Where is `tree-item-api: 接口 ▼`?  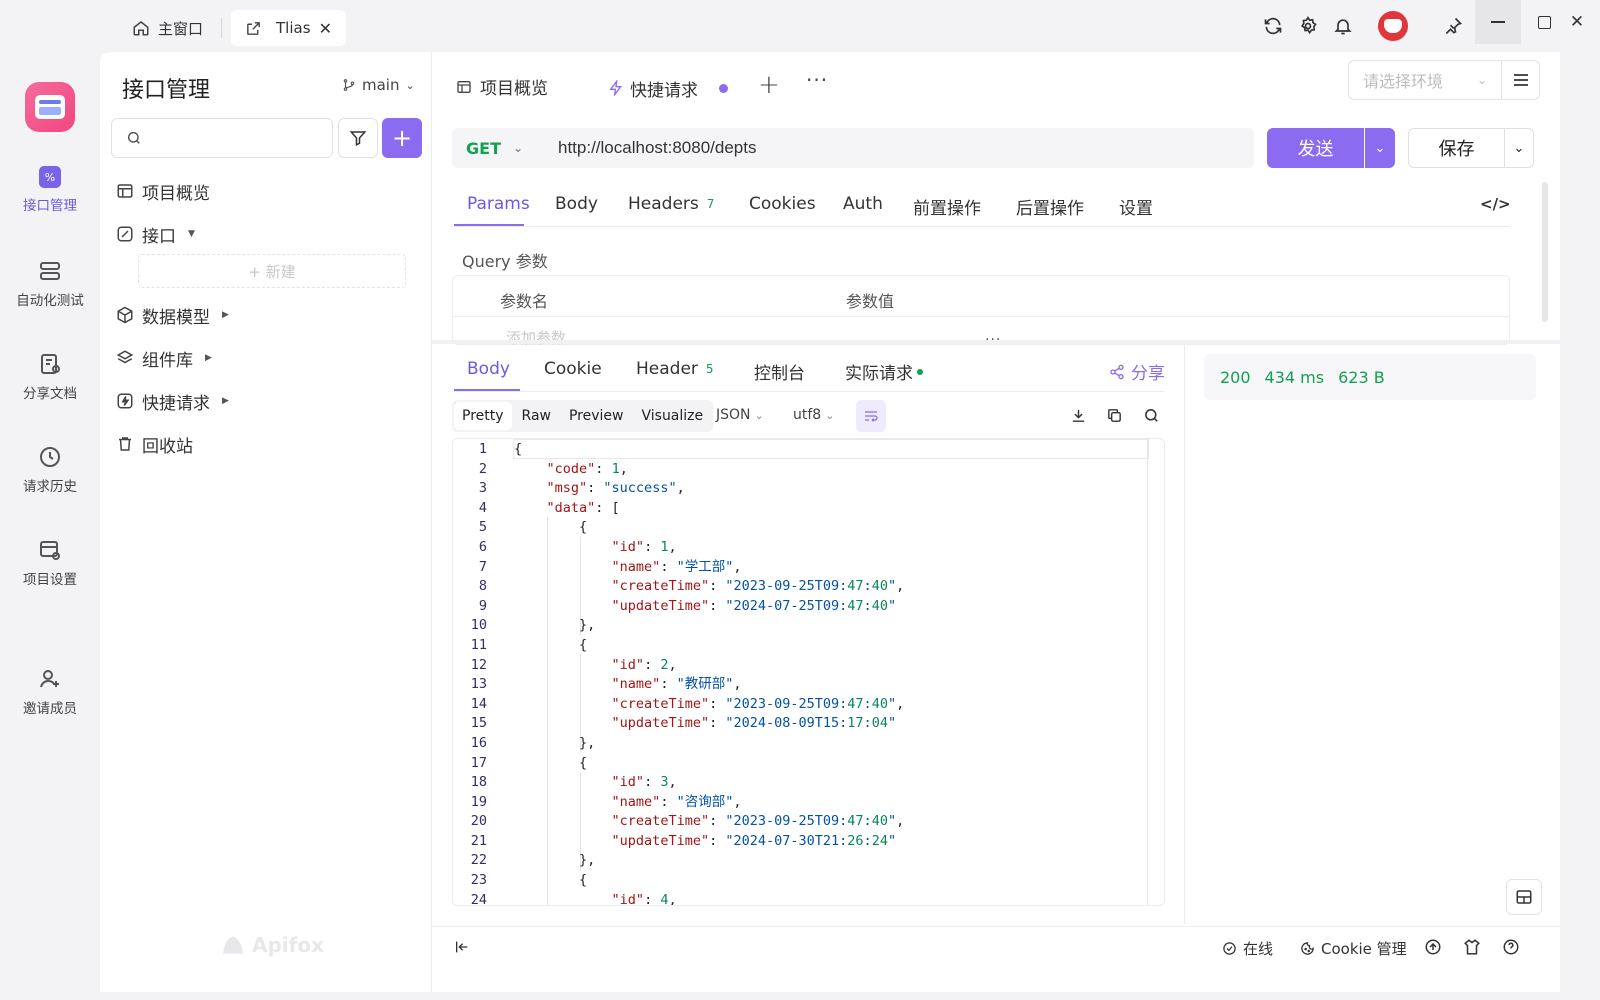 tree-item-api: 接口 ▼ is located at coordinates (155, 234).